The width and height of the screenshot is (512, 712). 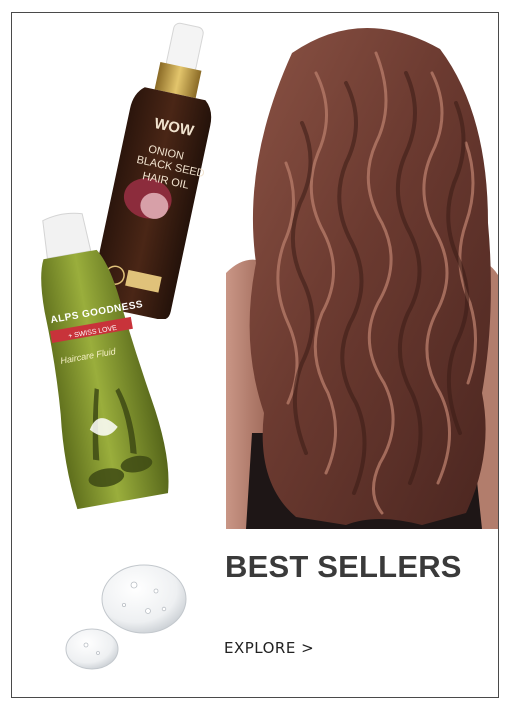 I want to click on gel-droplets-image, so click(x=126, y=617).